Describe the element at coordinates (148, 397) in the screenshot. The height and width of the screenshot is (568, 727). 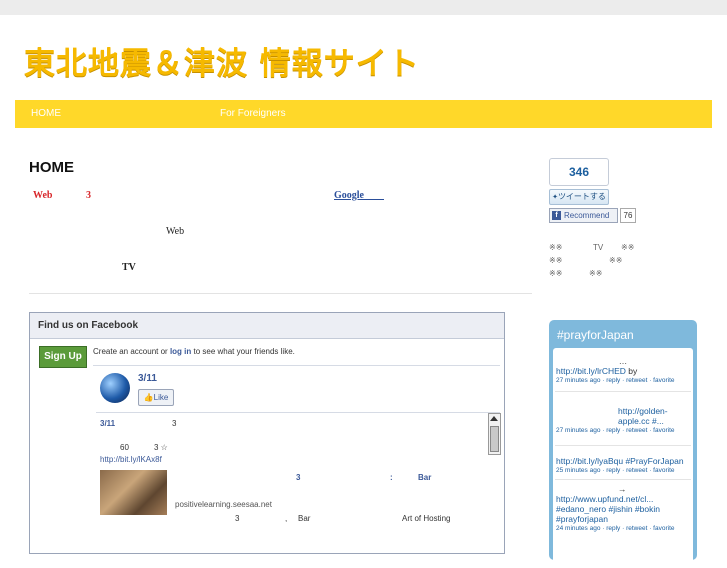
I see `thumbs-up-icon: 👍` at that location.